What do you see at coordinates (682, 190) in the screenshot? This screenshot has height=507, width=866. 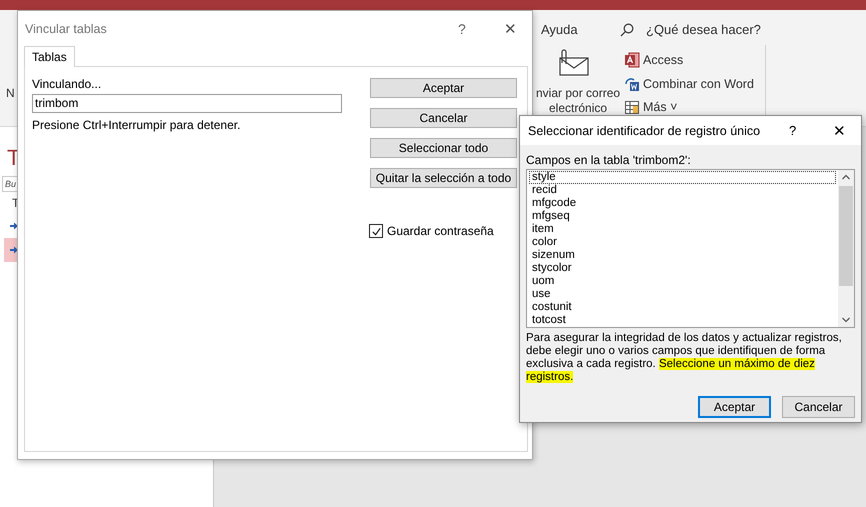 I see `list-item: recid` at bounding box center [682, 190].